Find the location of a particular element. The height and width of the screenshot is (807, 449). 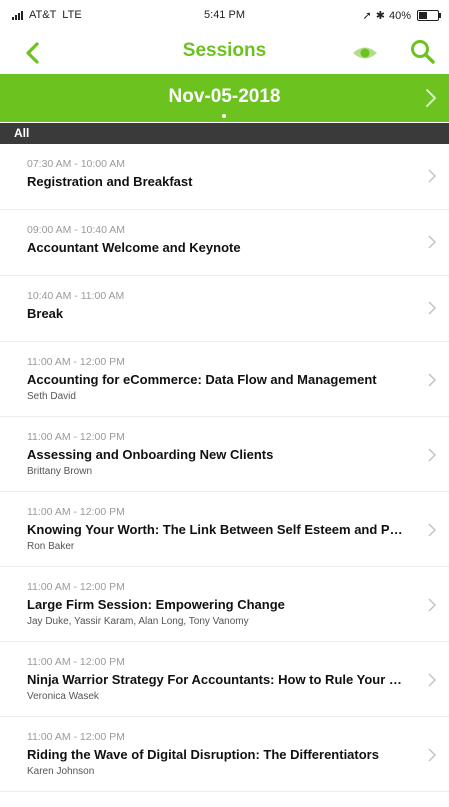

search-icon is located at coordinates (423, 52).